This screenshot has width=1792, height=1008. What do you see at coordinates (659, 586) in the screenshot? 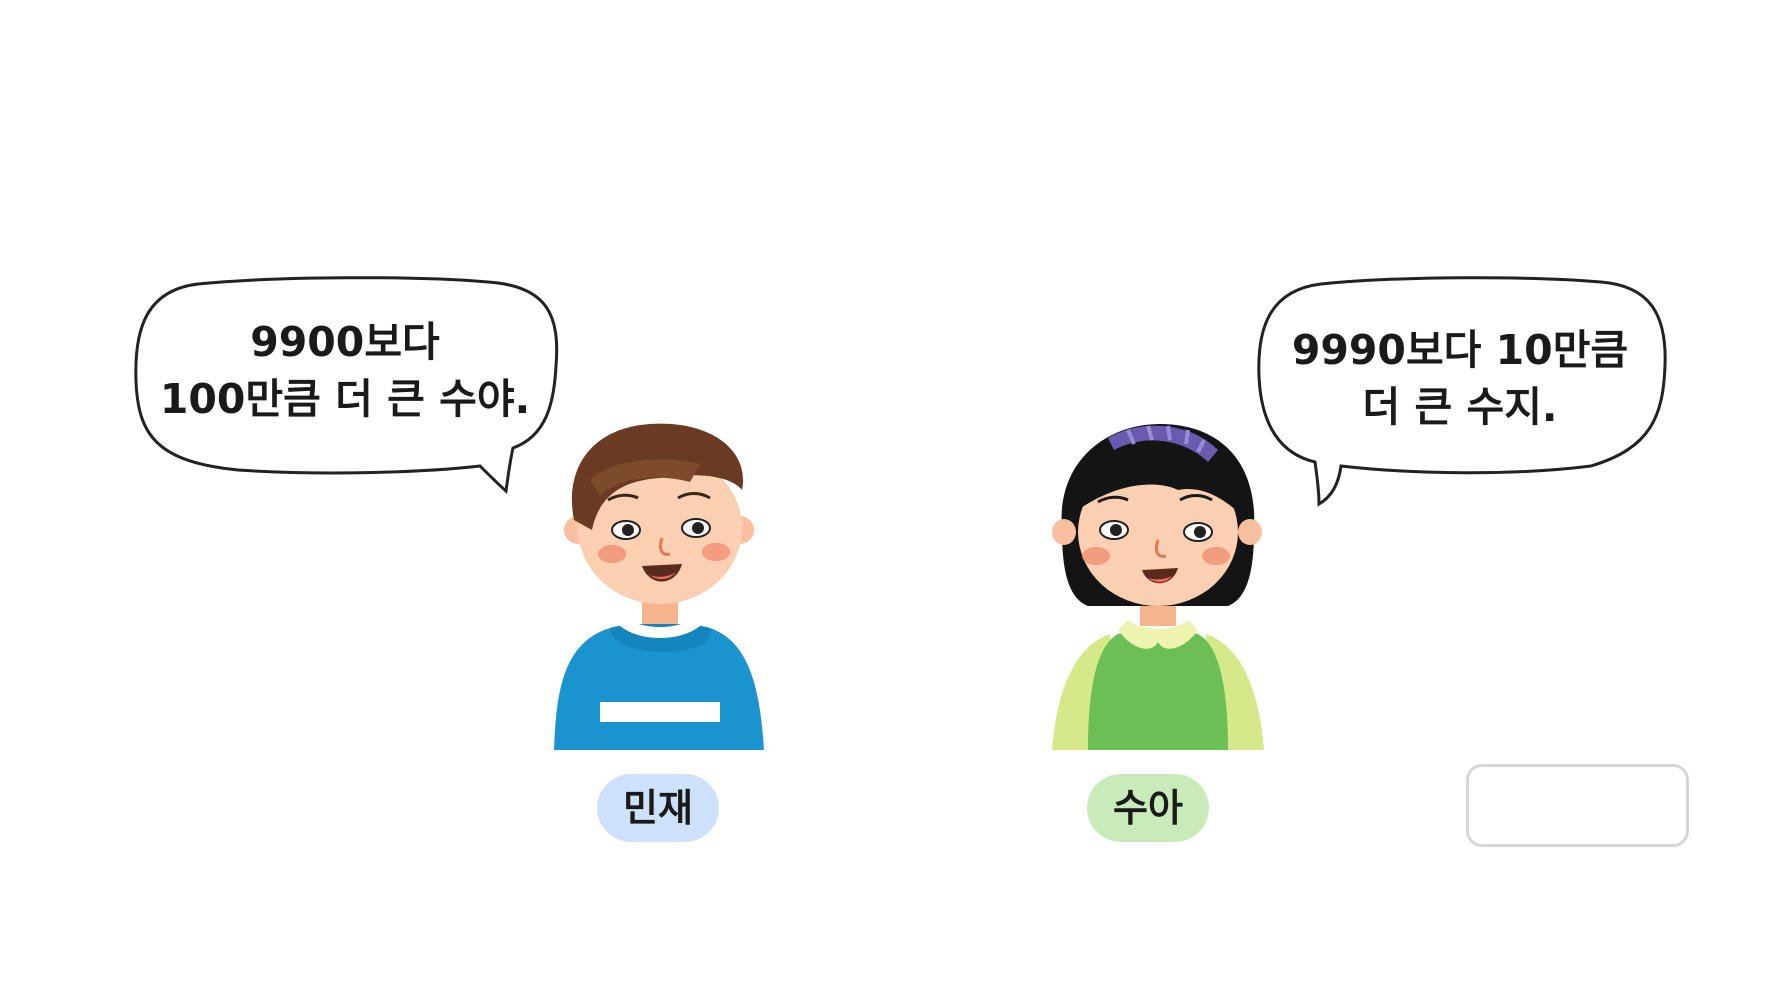
I see `minjae-illustration` at bounding box center [659, 586].